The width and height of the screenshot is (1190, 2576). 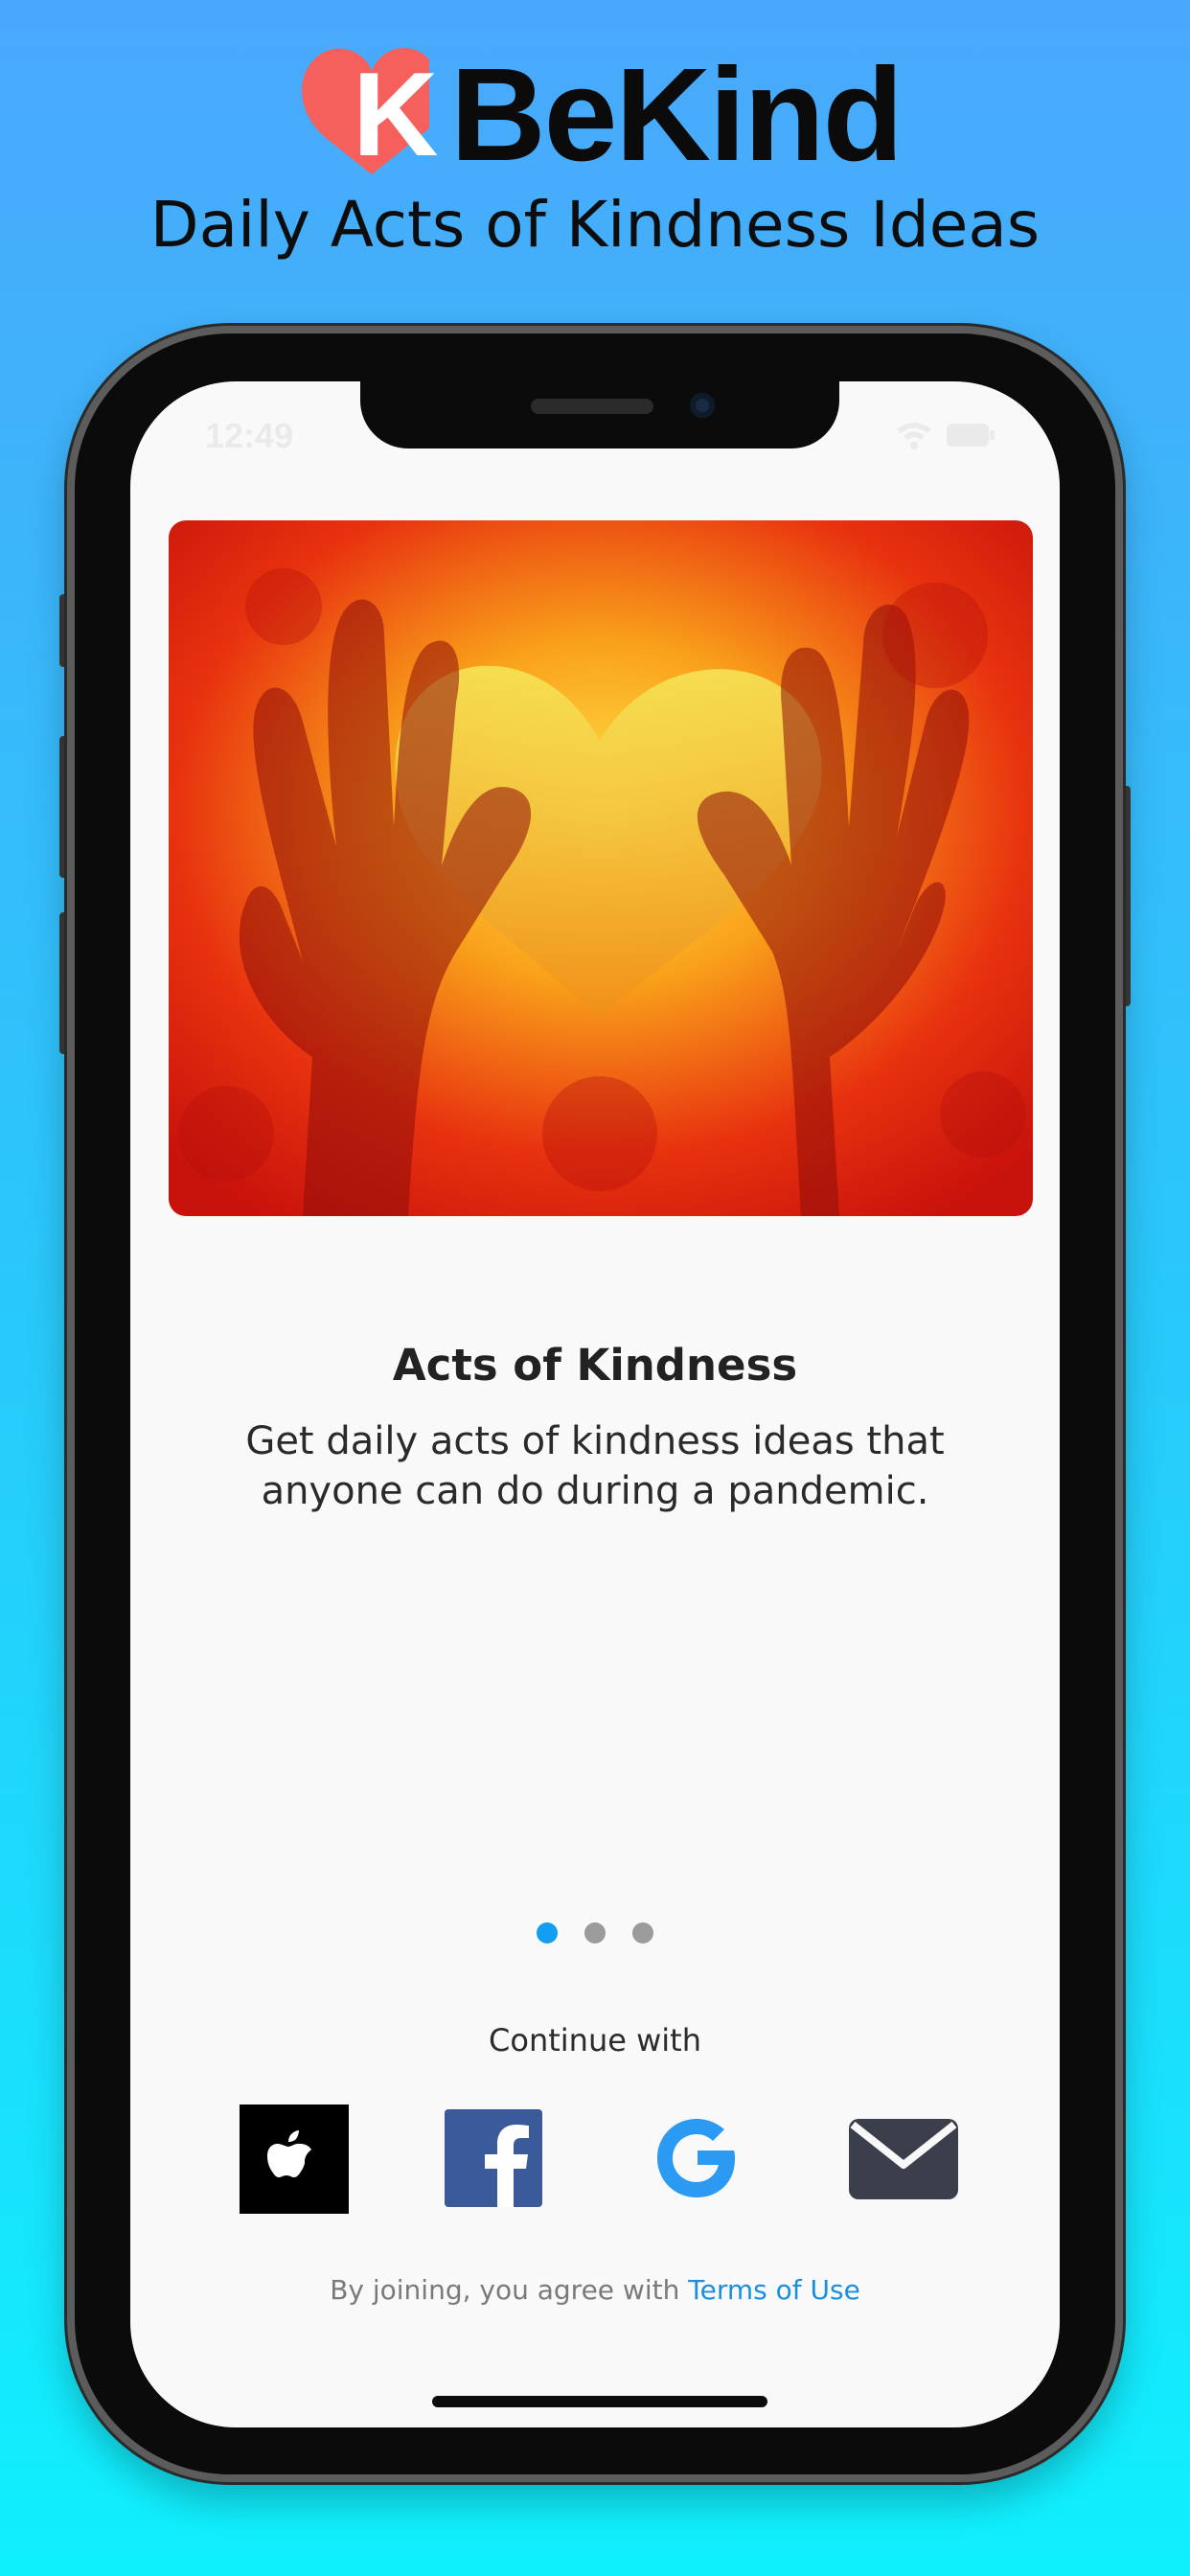 I want to click on terms-notice: By joining, you agree with Terms of Use, so click(x=595, y=2290).